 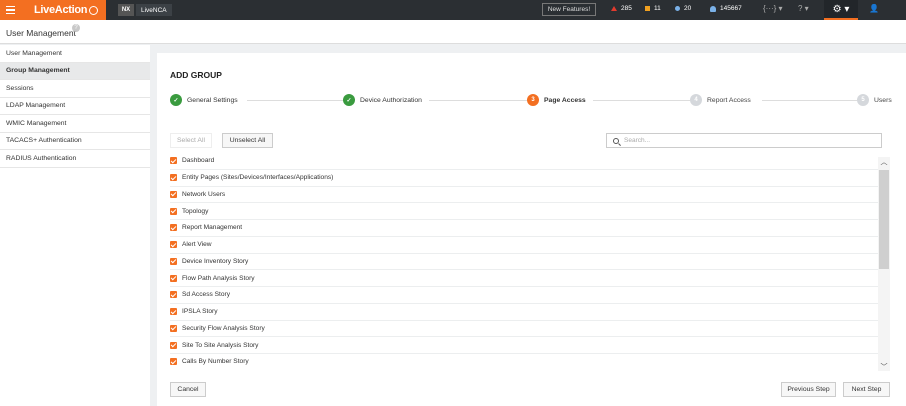 I want to click on list-item: Site To Site Analysis Story, so click(x=524, y=345).